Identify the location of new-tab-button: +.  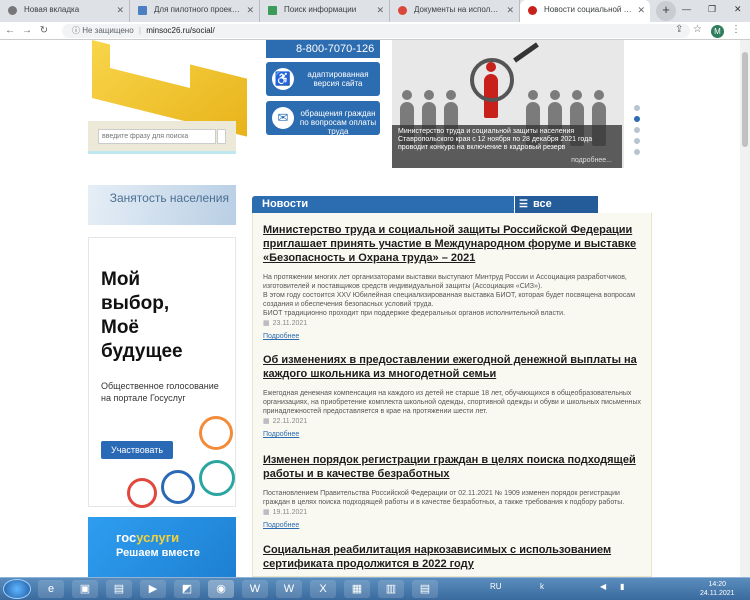
(666, 11).